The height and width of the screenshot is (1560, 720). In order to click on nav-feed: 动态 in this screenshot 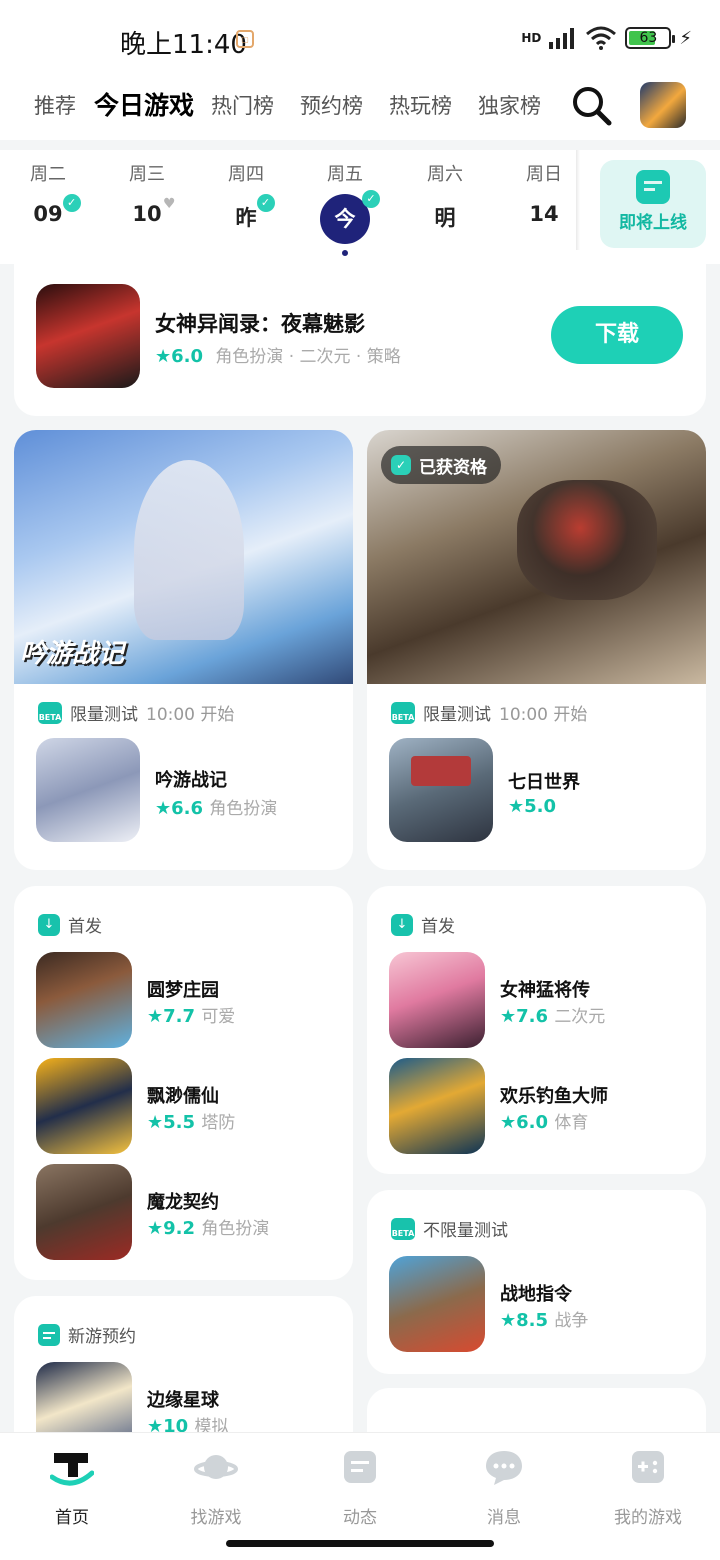, I will do `click(360, 1487)`.